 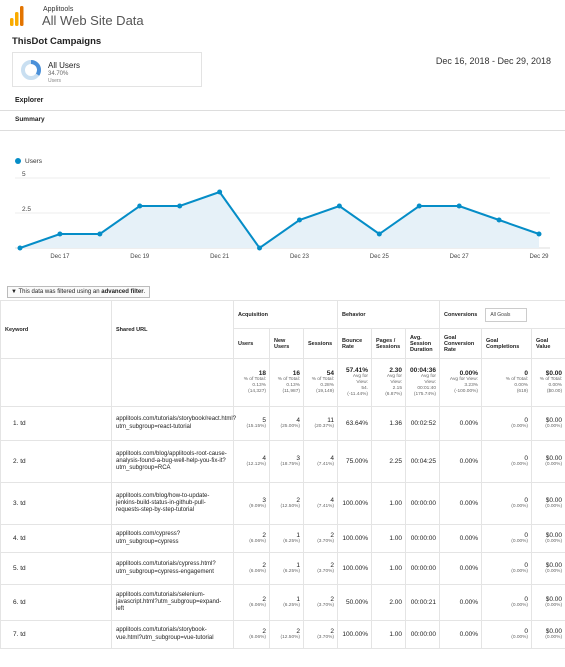 What do you see at coordinates (56, 329) in the screenshot?
I see `column-header-keyword: Keyword` at bounding box center [56, 329].